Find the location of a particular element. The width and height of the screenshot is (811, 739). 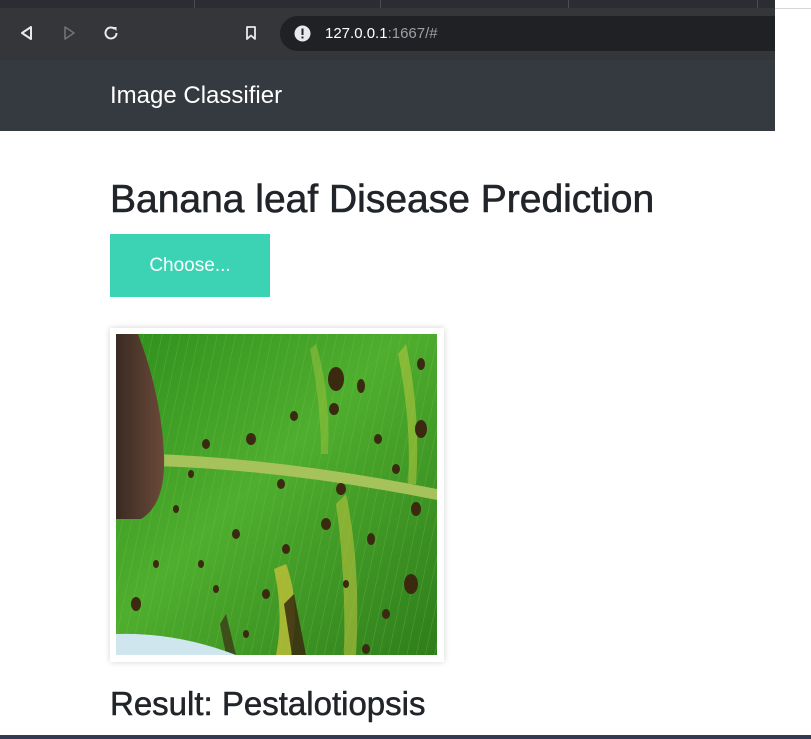

reload-button is located at coordinates (111, 33).